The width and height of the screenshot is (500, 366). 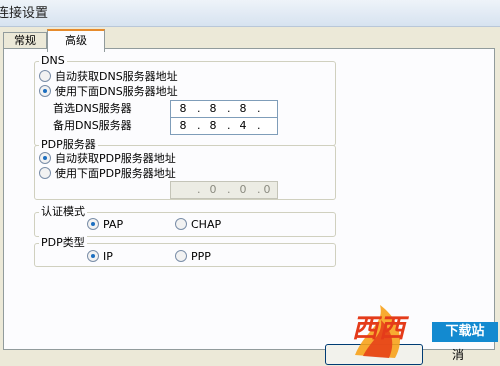 I want to click on pdp-type-ip-label: IP, so click(x=108, y=256).